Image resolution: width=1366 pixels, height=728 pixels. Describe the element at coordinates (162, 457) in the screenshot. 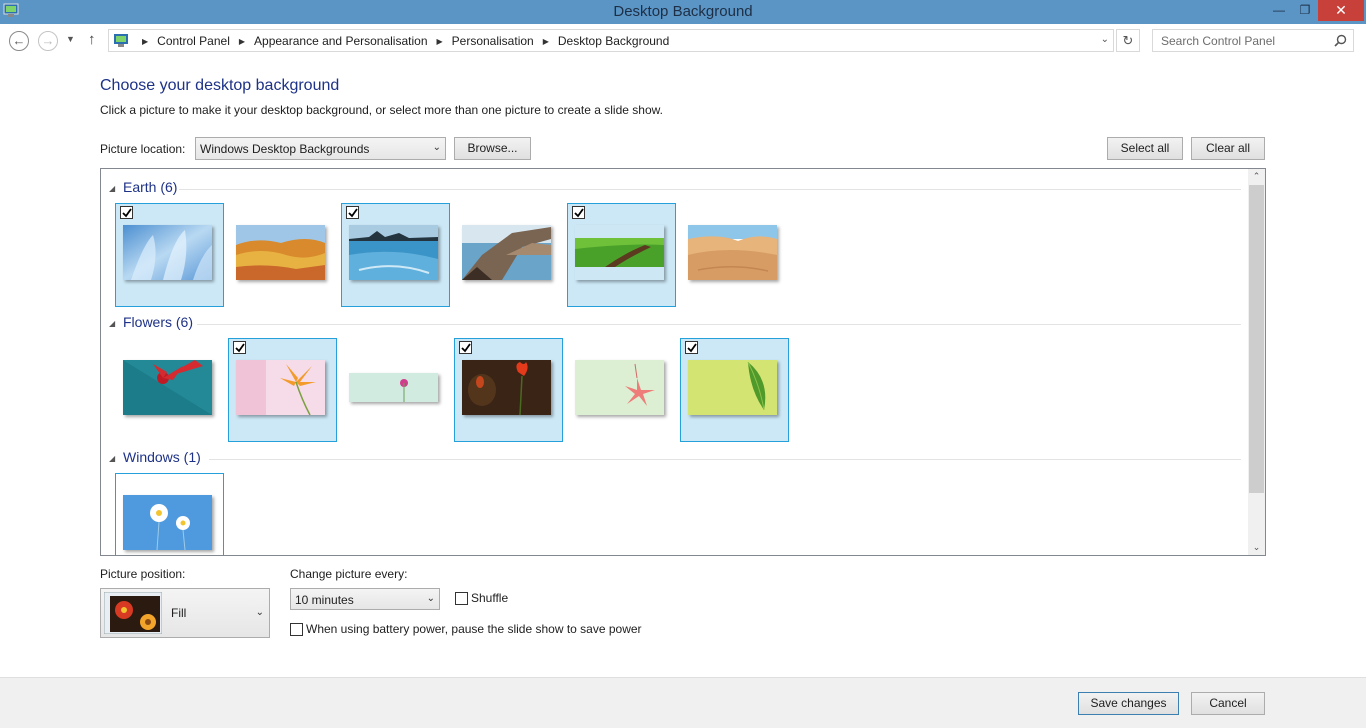

I see `group-label-windows: Windows (1)` at that location.